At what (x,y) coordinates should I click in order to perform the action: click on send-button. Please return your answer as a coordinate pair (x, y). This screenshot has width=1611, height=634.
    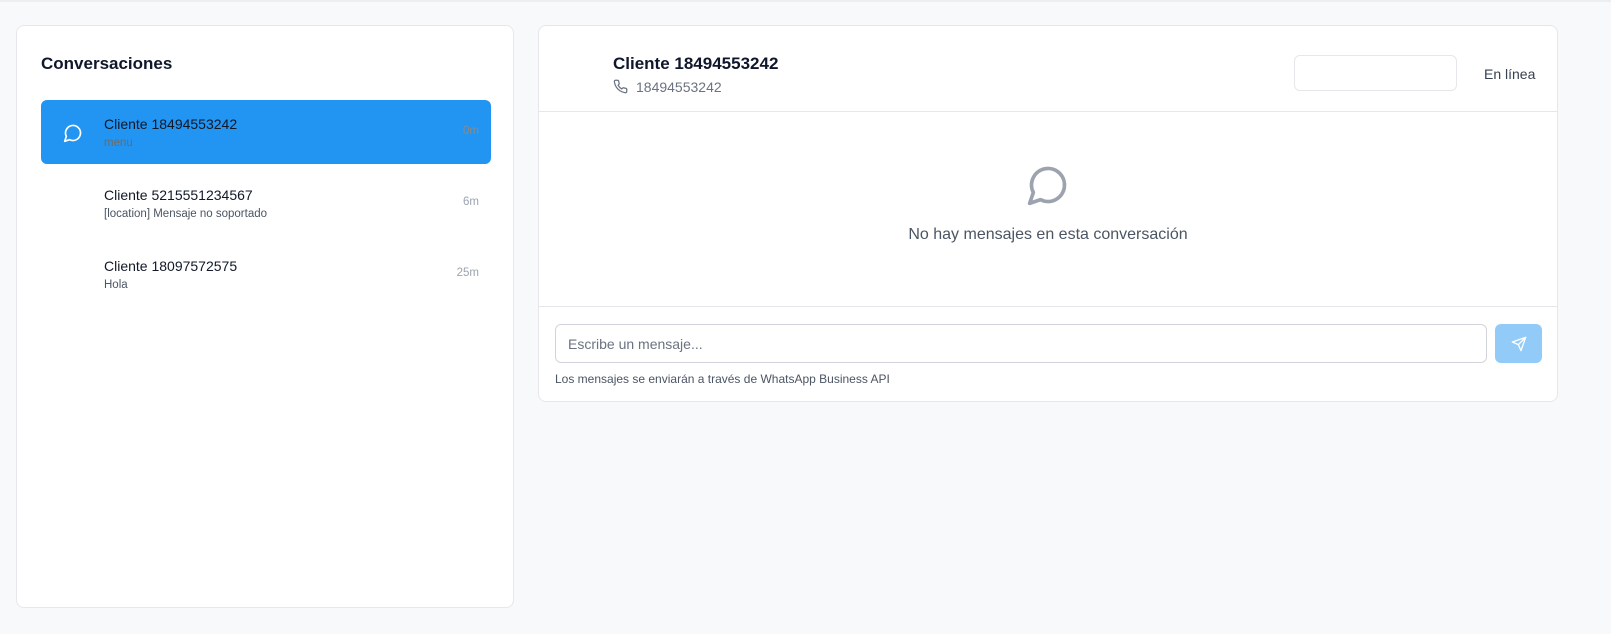
    Looking at the image, I should click on (1518, 343).